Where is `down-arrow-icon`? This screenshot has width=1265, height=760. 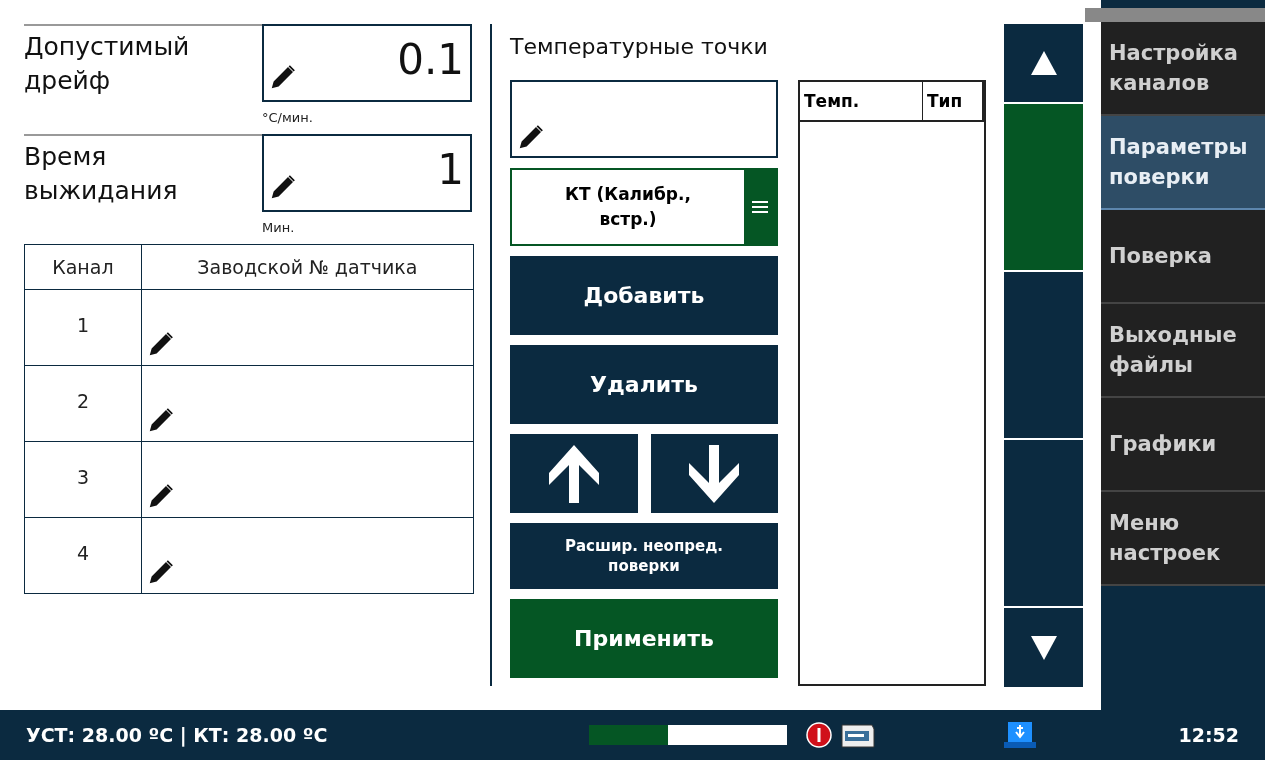
down-arrow-icon is located at coordinates (714, 473).